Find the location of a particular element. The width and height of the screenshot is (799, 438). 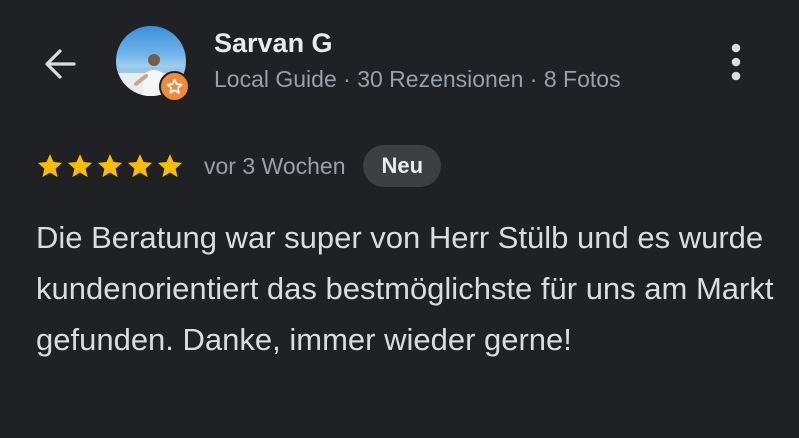

local-guide-star-icon is located at coordinates (174, 86).